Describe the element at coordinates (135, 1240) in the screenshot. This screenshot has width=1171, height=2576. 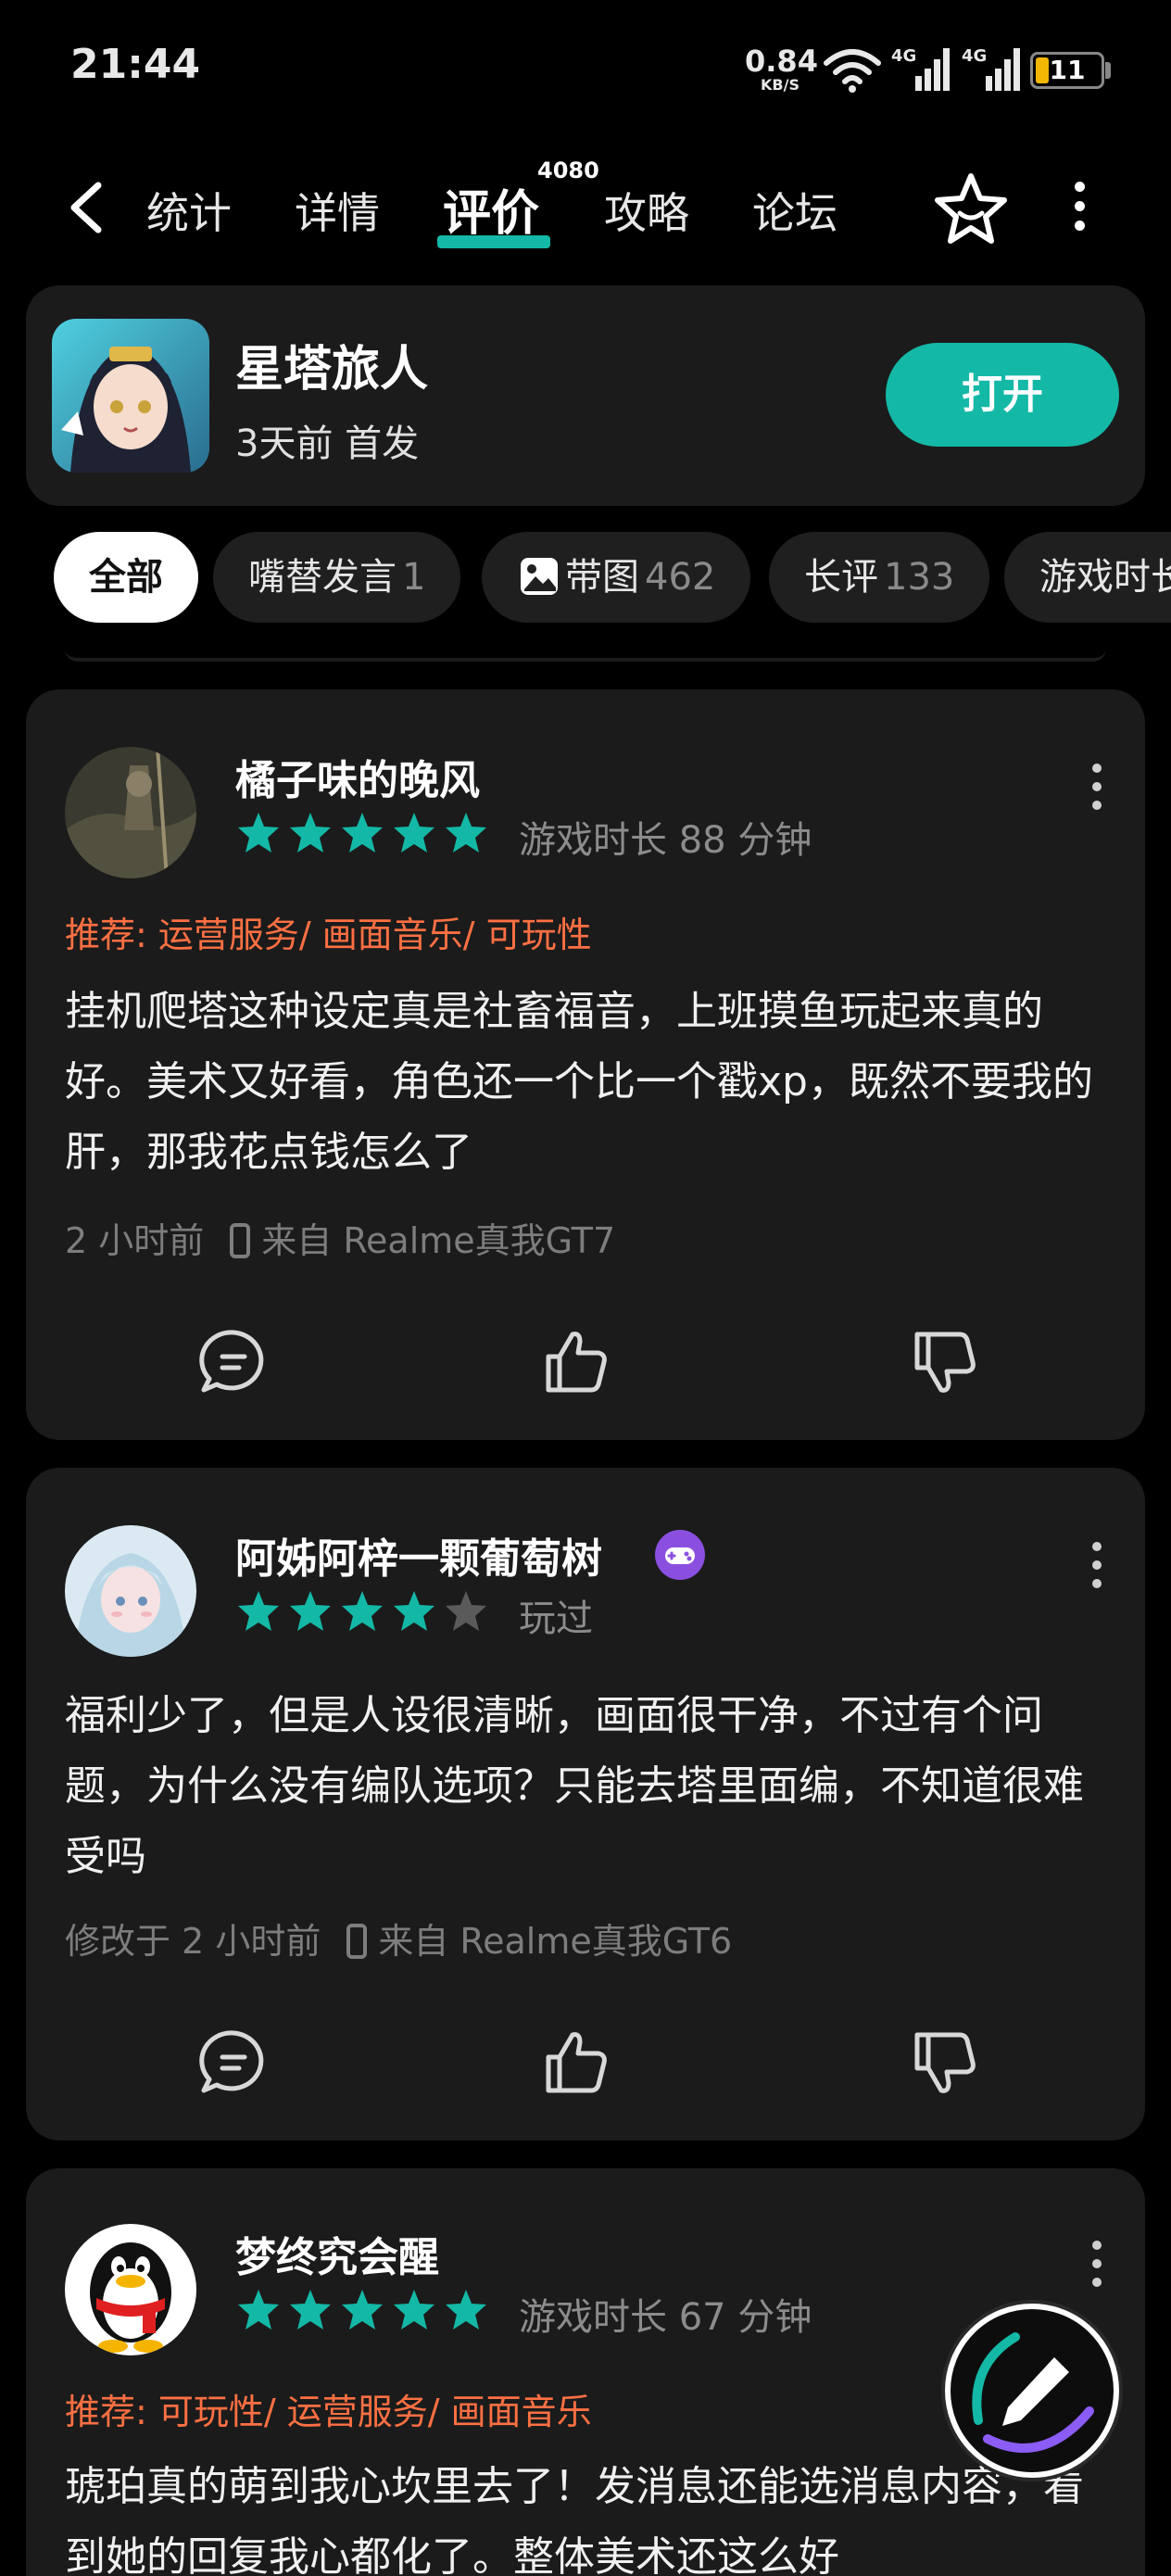
I see `review-time: 2 小时前` at that location.